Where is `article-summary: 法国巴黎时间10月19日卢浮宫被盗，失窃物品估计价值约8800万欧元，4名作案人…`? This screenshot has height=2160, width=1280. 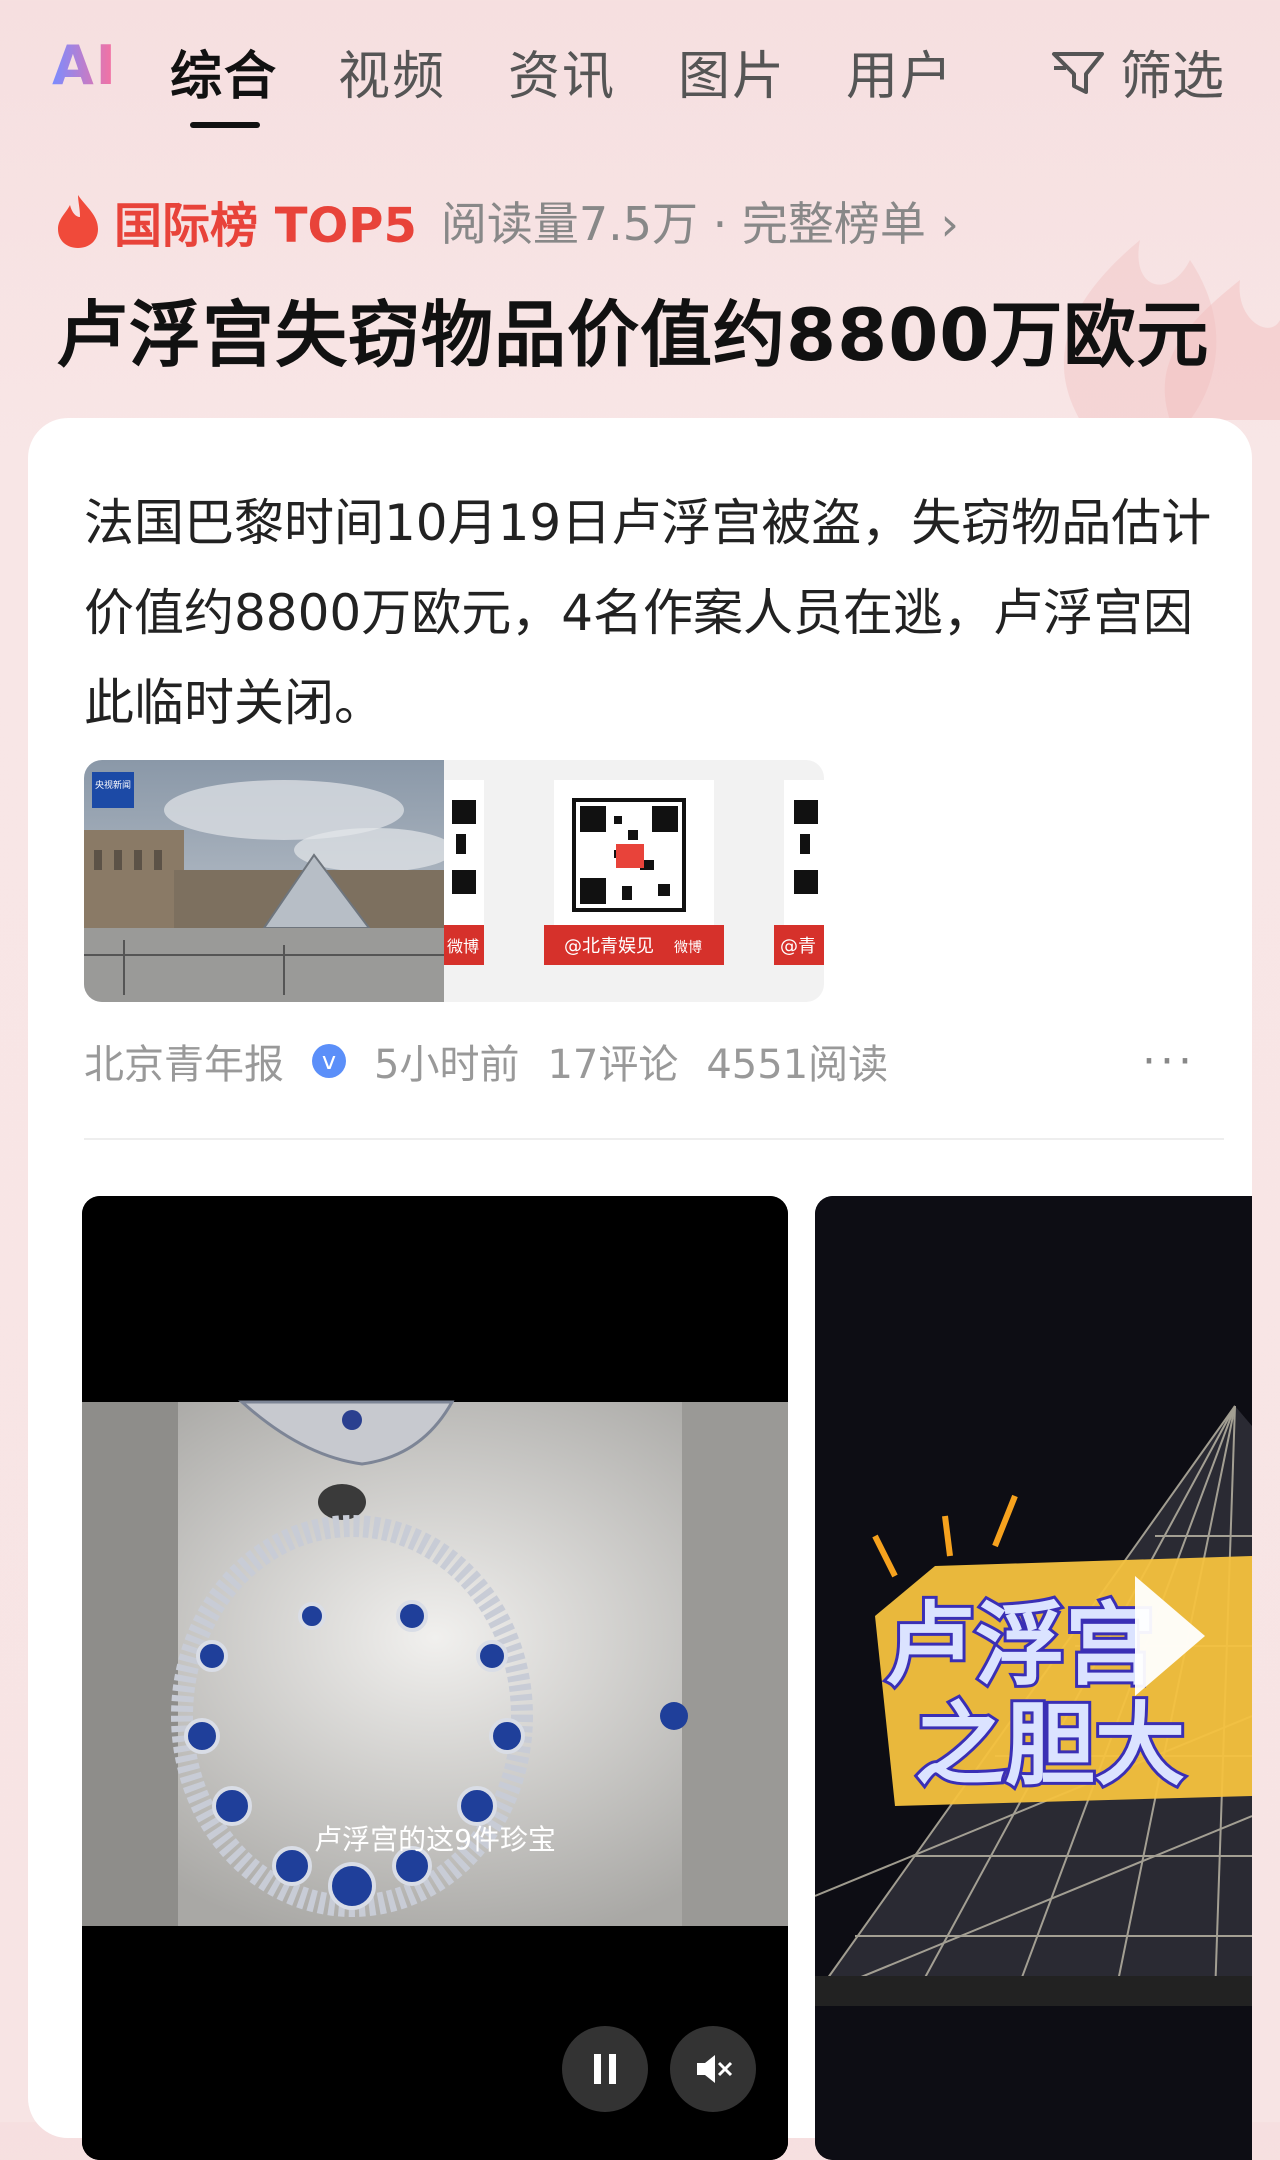 article-summary: 法国巴黎时间10月19日卢浮宫被盗，失窃物品估计价值约8800万欧元，4名作案人… is located at coordinates (654, 613).